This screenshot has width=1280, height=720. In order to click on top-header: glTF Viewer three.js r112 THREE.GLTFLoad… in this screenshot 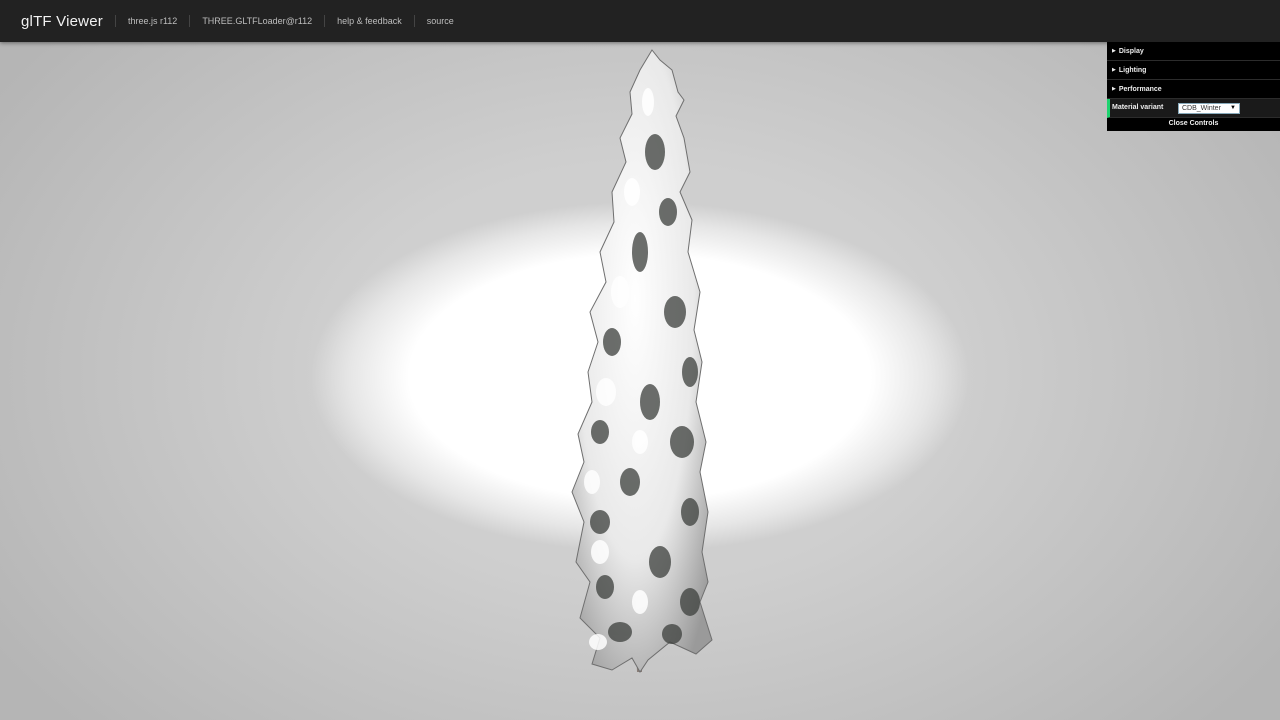, I will do `click(640, 21)`.